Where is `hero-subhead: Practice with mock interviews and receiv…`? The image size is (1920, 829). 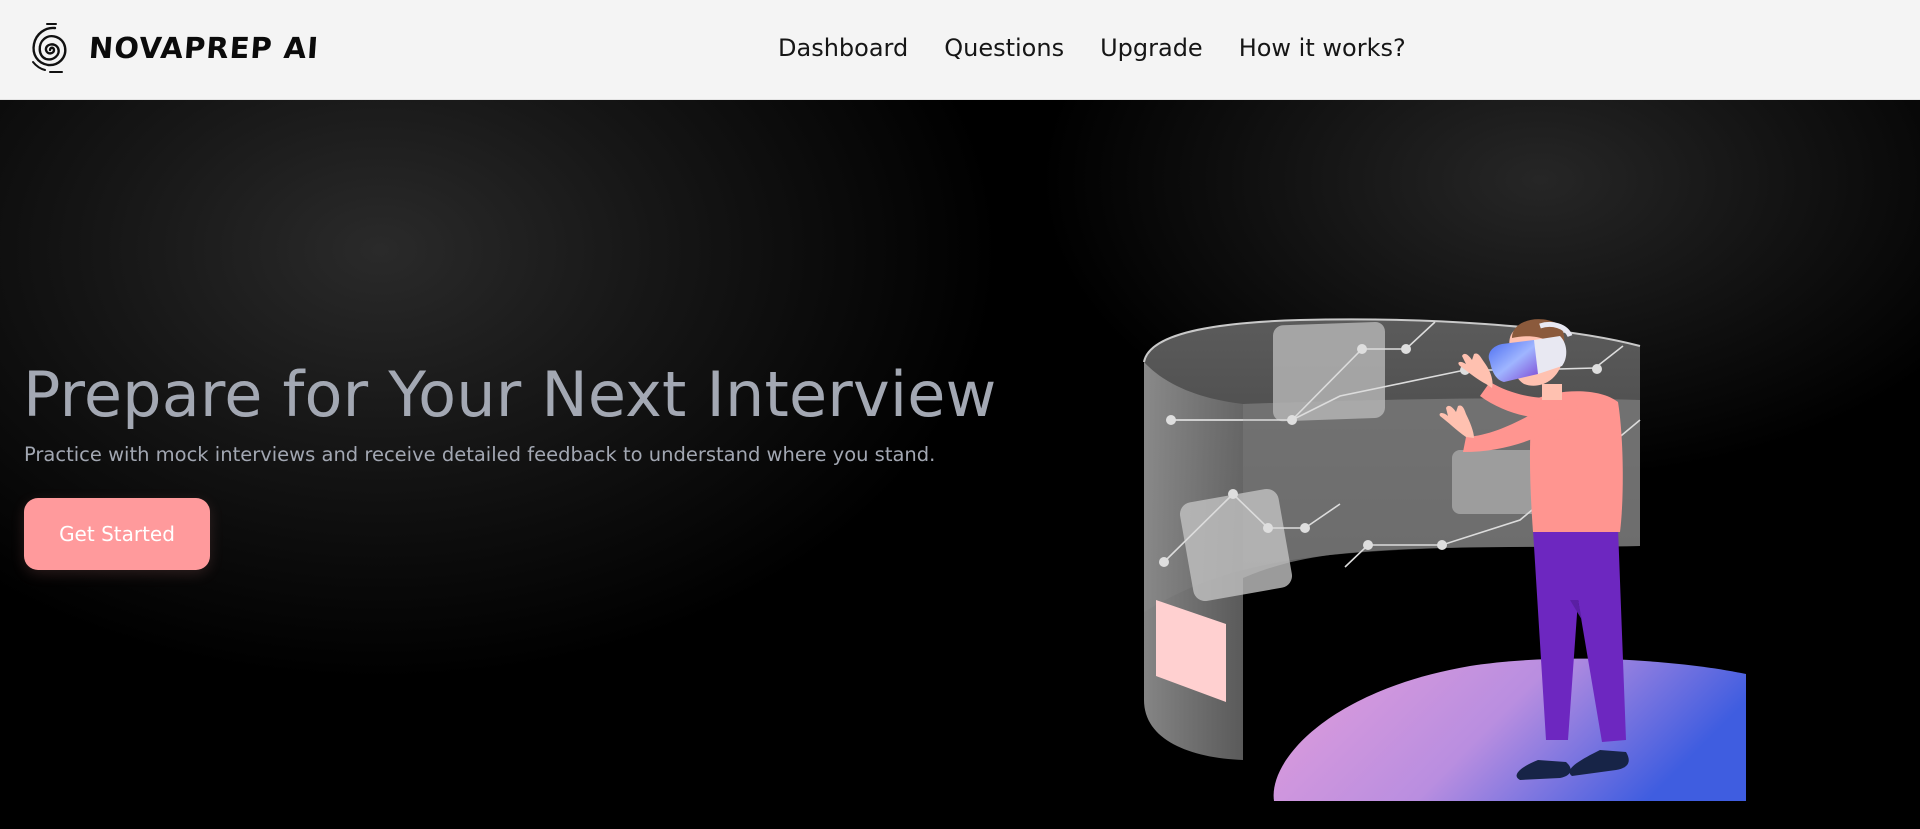
hero-subhead: Practice with mock interviews and receiv… is located at coordinates (480, 454).